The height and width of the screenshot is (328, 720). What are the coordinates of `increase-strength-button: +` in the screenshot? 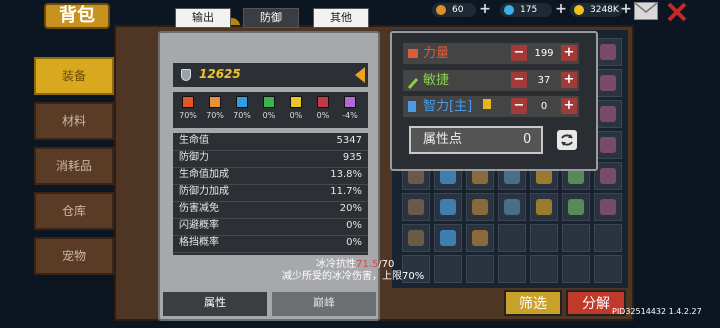 It's located at (569, 53).